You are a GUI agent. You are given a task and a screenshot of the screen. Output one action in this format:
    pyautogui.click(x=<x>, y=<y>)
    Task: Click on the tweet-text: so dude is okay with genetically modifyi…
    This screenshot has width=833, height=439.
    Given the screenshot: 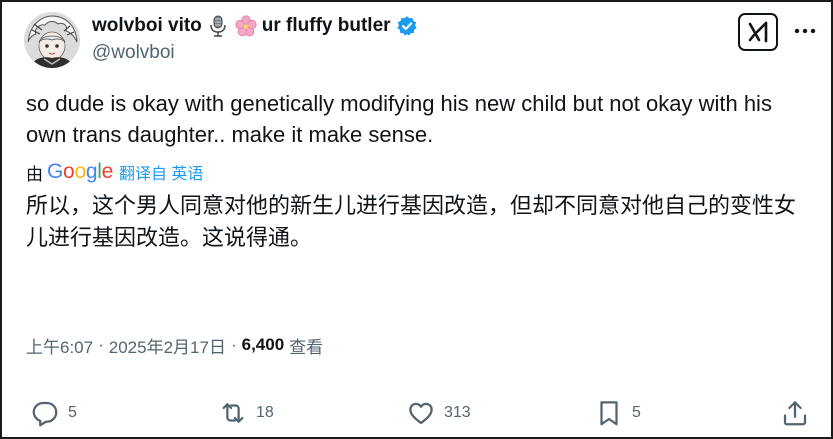 What is the action you would take?
    pyautogui.click(x=399, y=119)
    